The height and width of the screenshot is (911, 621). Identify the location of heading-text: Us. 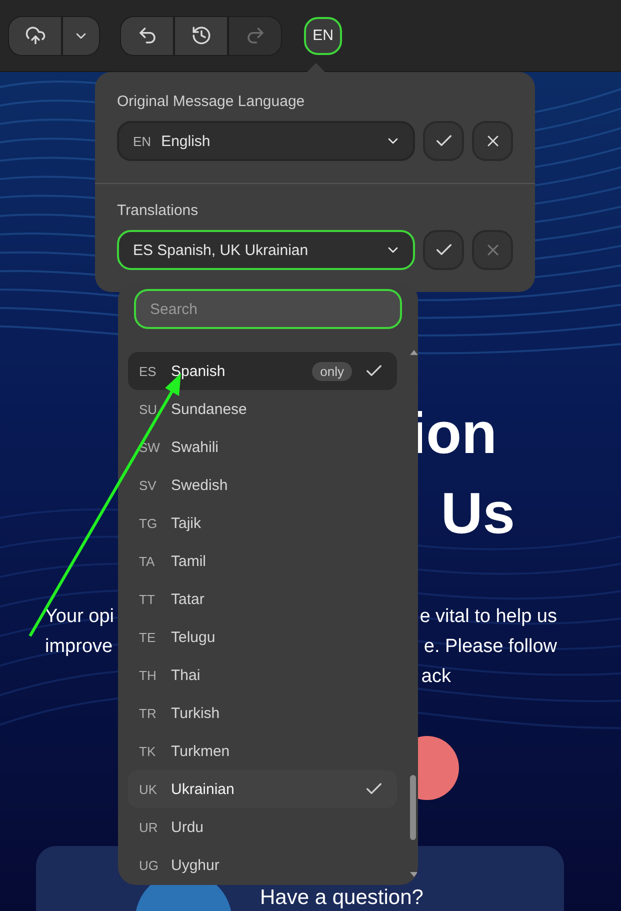
(477, 514).